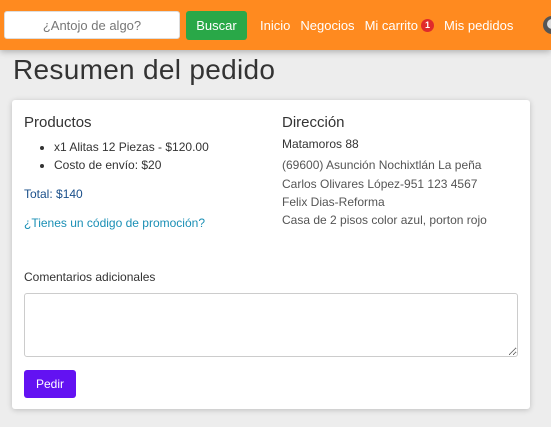 The image size is (551, 427). I want to click on address-line: (69600) Asunción Nochixtlán La peña, so click(382, 165).